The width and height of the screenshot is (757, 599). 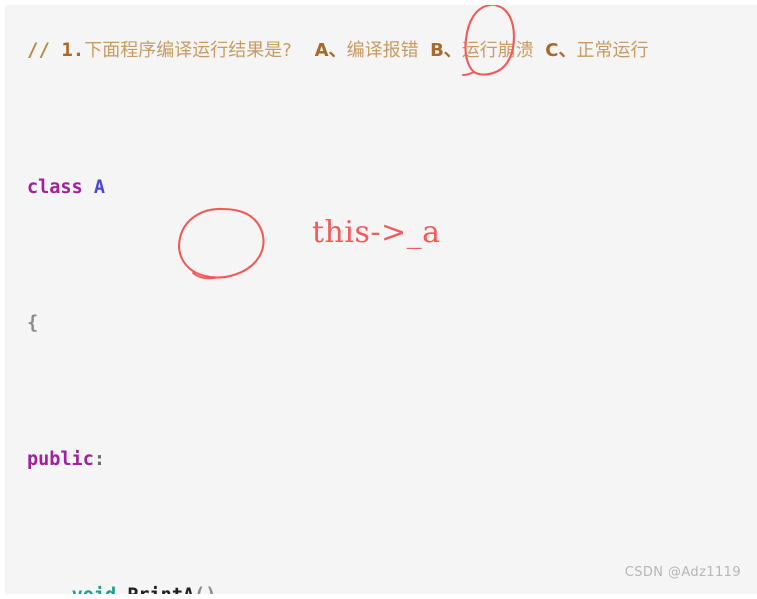 What do you see at coordinates (155, 188) in the screenshot?
I see `code-line-1: class A` at bounding box center [155, 188].